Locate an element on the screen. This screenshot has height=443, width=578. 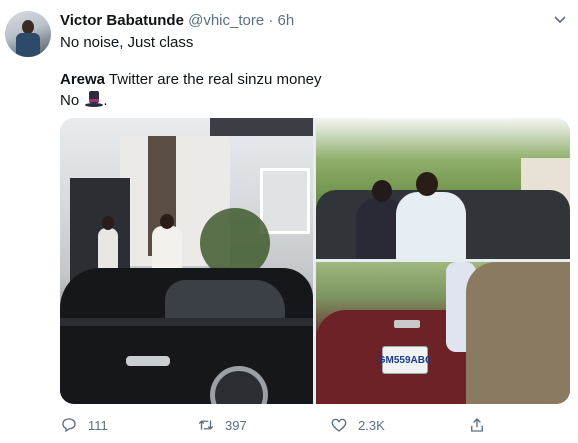
retweet-icon is located at coordinates (206, 425).